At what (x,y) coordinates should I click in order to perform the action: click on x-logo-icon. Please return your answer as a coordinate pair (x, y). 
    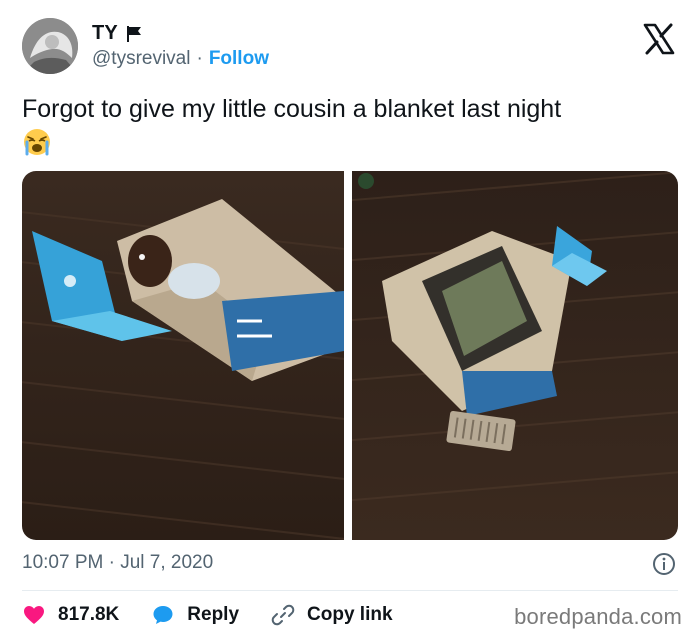
    Looking at the image, I should click on (659, 39).